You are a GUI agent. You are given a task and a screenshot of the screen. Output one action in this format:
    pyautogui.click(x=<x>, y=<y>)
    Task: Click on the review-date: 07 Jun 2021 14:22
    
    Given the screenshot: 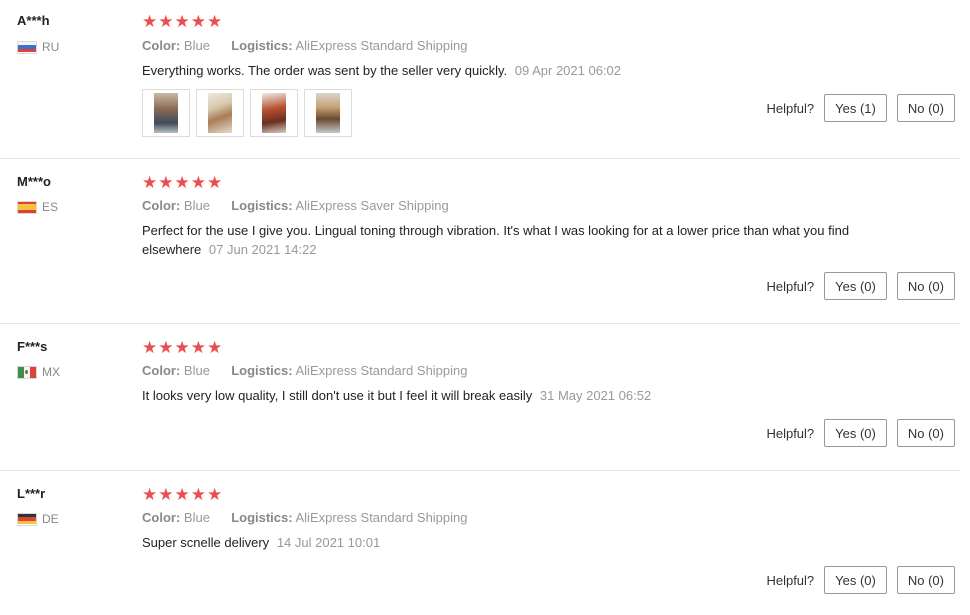 What is the action you would take?
    pyautogui.click(x=262, y=249)
    